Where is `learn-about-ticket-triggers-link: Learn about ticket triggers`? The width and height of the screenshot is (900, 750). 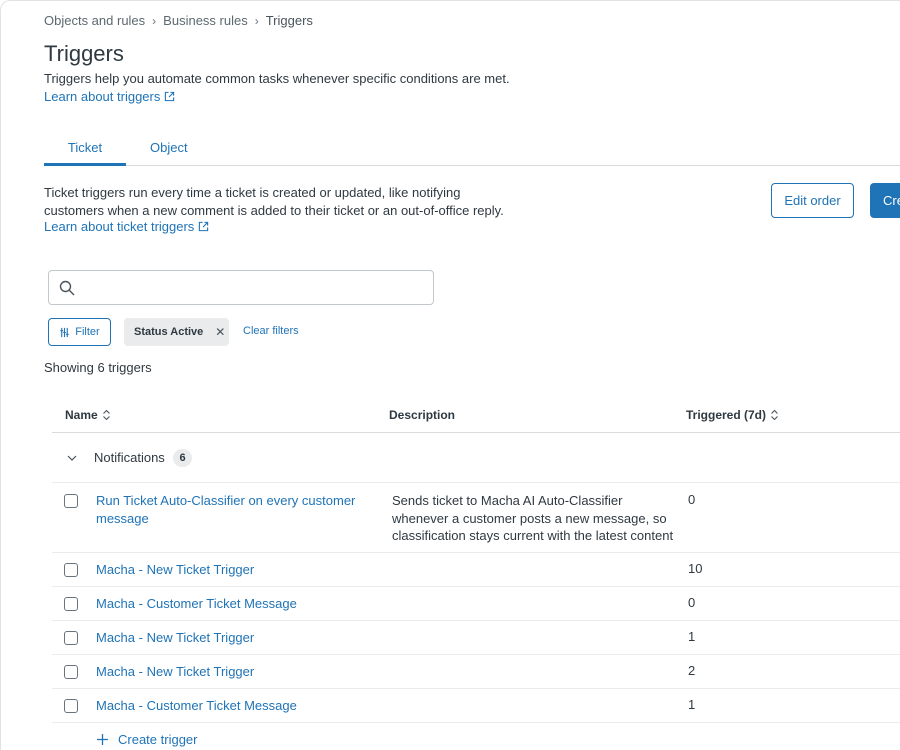
learn-about-ticket-triggers-link: Learn about ticket triggers is located at coordinates (126, 226).